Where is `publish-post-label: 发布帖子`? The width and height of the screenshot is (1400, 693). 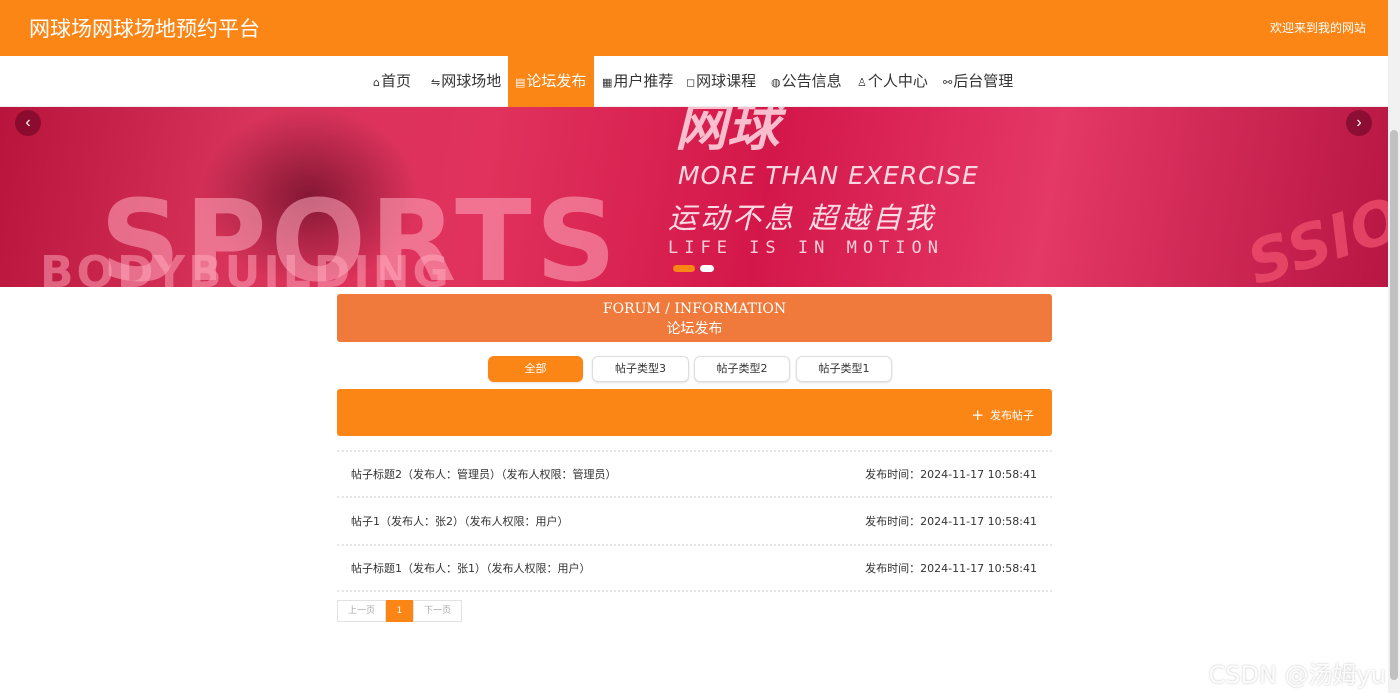
publish-post-label: 发布帖子 is located at coordinates (1012, 415).